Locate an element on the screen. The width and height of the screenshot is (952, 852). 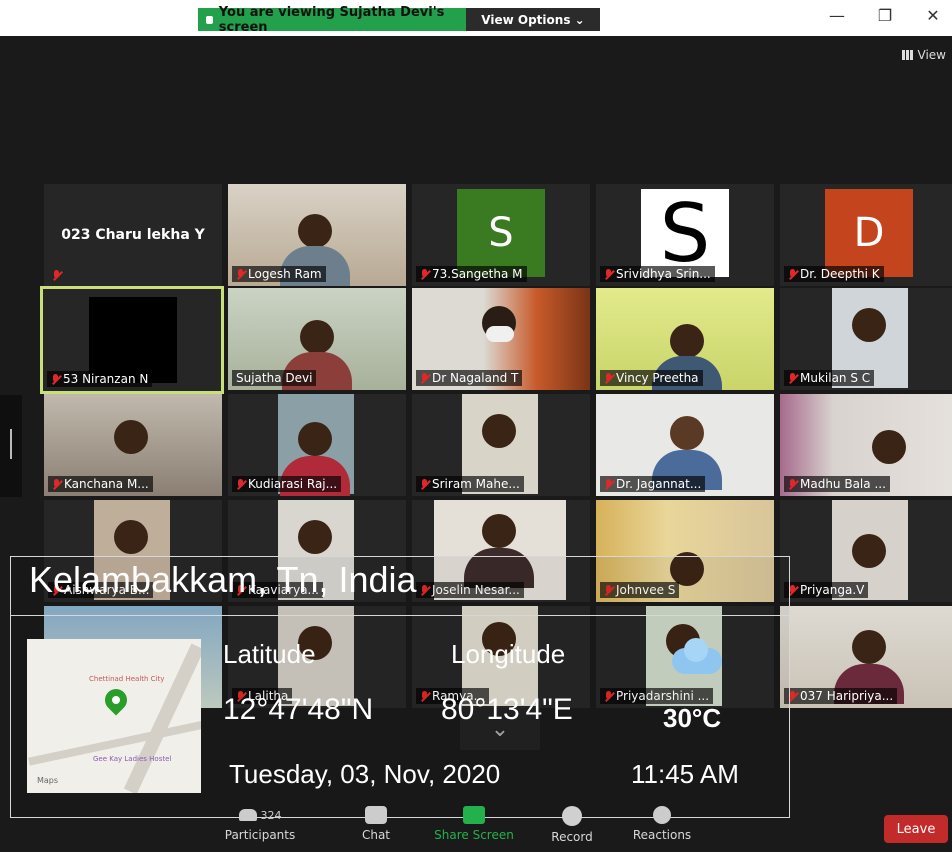
speaker-icon is located at coordinates (209, 19).